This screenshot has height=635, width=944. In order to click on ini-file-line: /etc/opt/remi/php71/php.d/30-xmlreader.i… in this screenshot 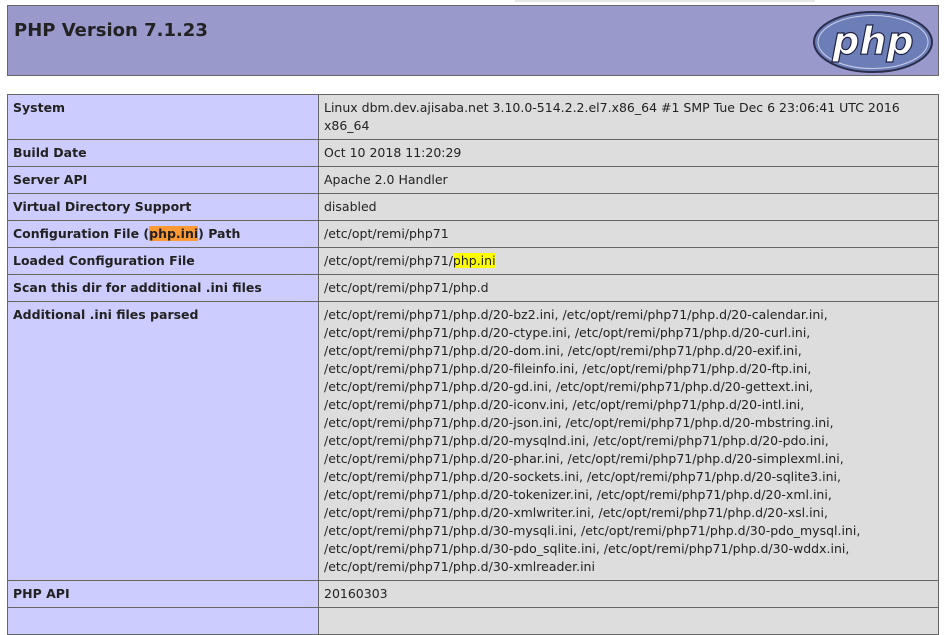, I will do `click(459, 566)`.